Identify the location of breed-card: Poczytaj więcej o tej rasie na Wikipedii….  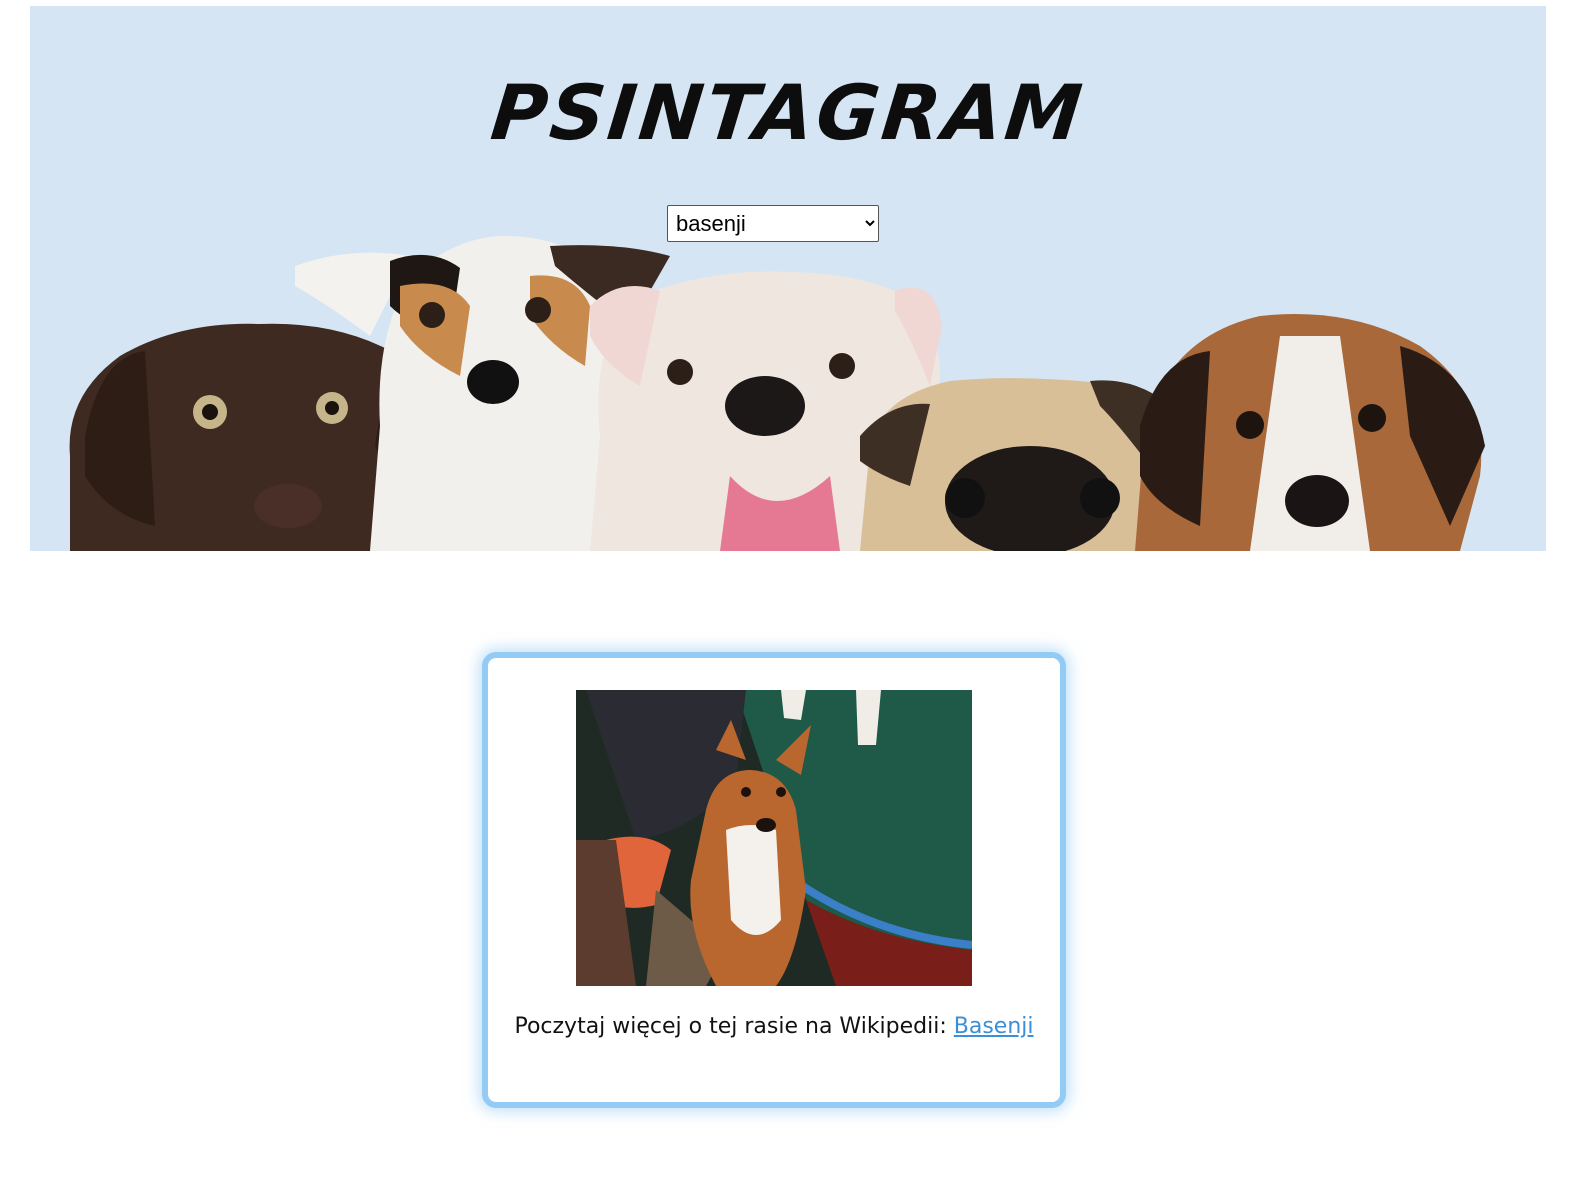
(774, 880).